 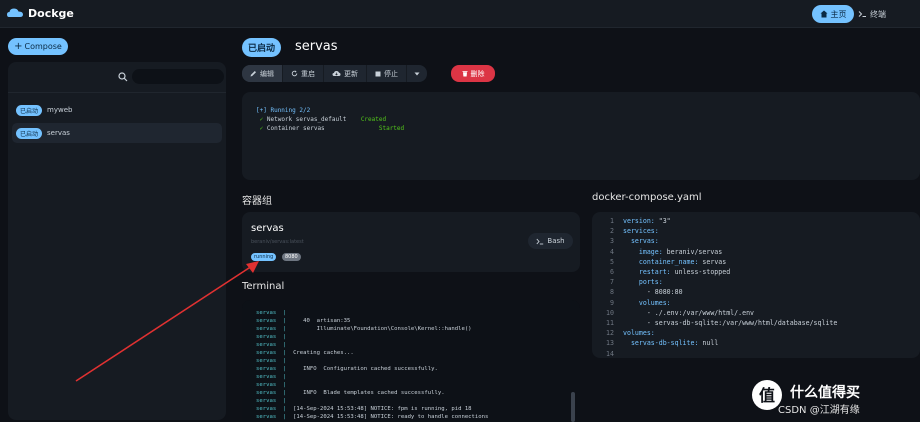 What do you see at coordinates (825, 393) in the screenshot?
I see `watermark-text: 什么值得买` at bounding box center [825, 393].